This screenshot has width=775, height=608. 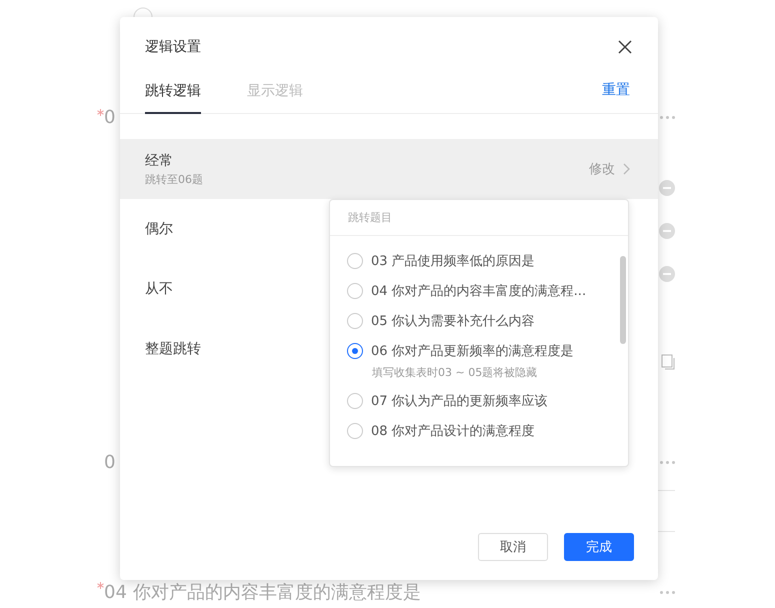 I want to click on rule-label: 偶尔, so click(x=159, y=229).